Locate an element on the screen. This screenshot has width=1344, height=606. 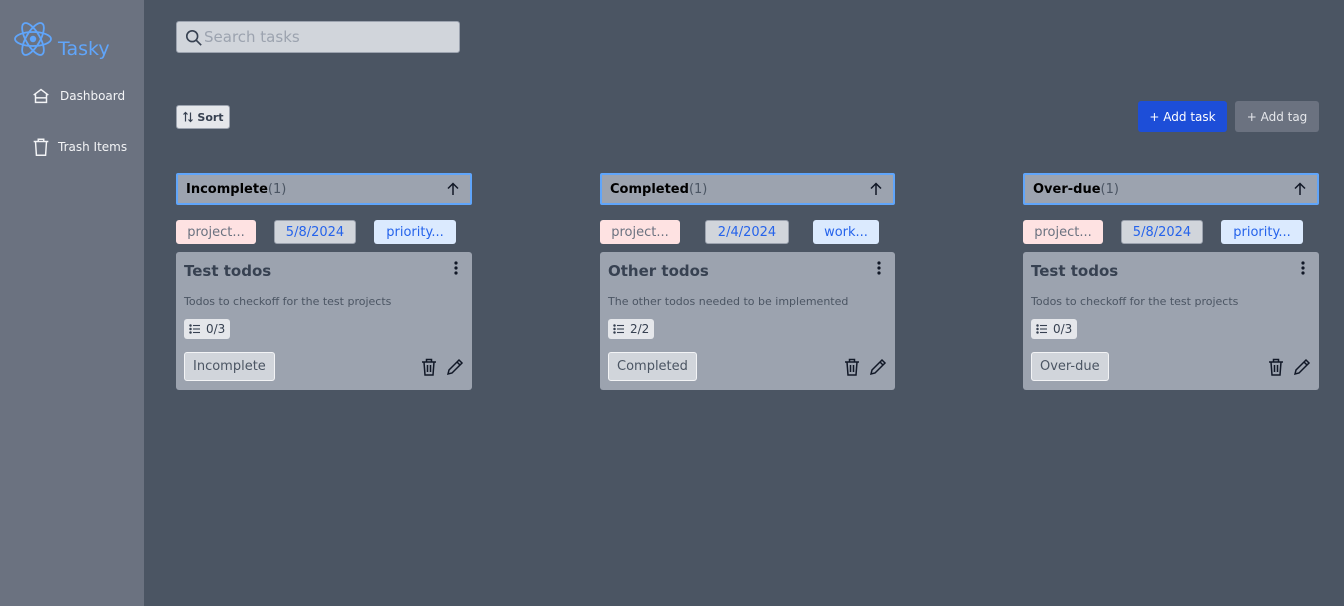
sidebar-item-trash: Trash Items is located at coordinates (78, 147).